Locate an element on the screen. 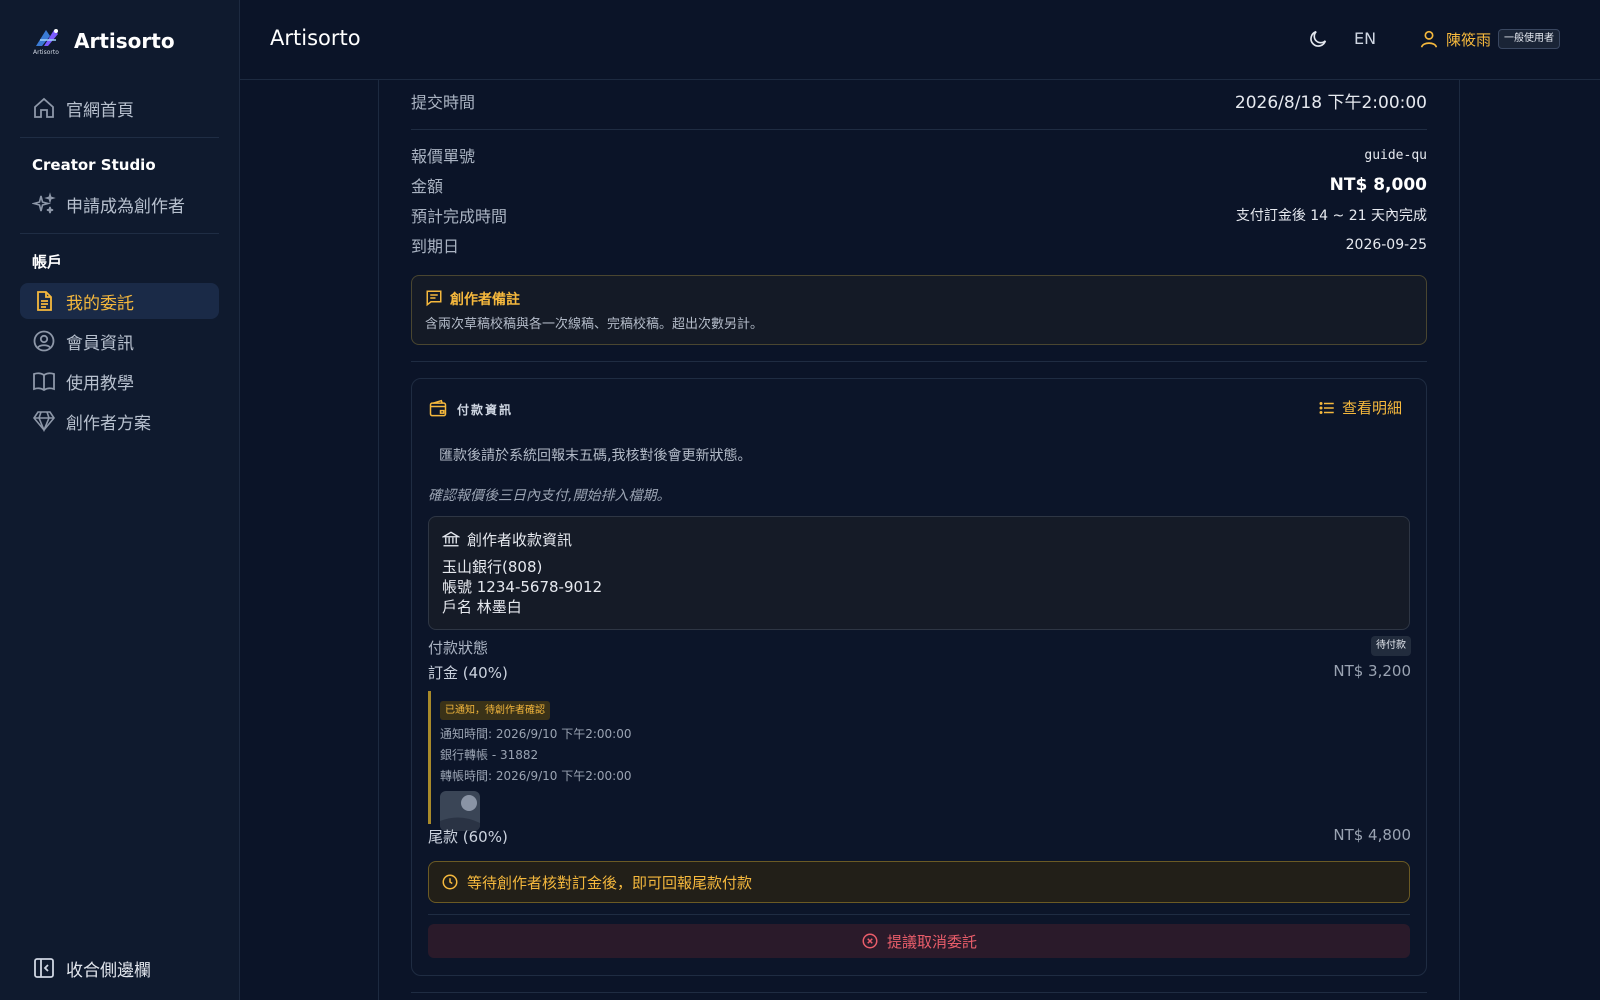 The height and width of the screenshot is (1000, 1600). receipt-thumbnail is located at coordinates (460, 811).